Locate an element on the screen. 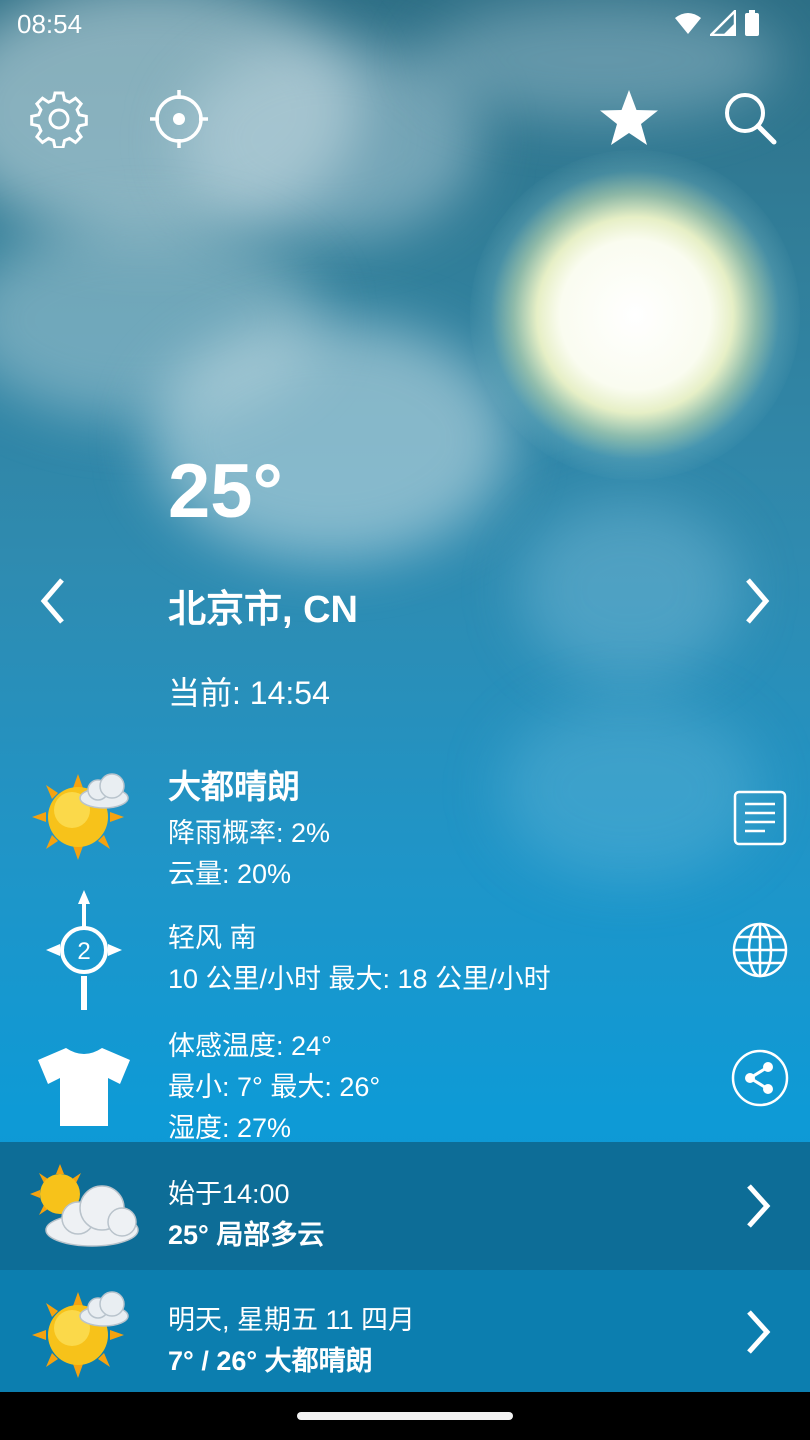 This screenshot has width=810, height=1440. search-icon is located at coordinates (750, 118).